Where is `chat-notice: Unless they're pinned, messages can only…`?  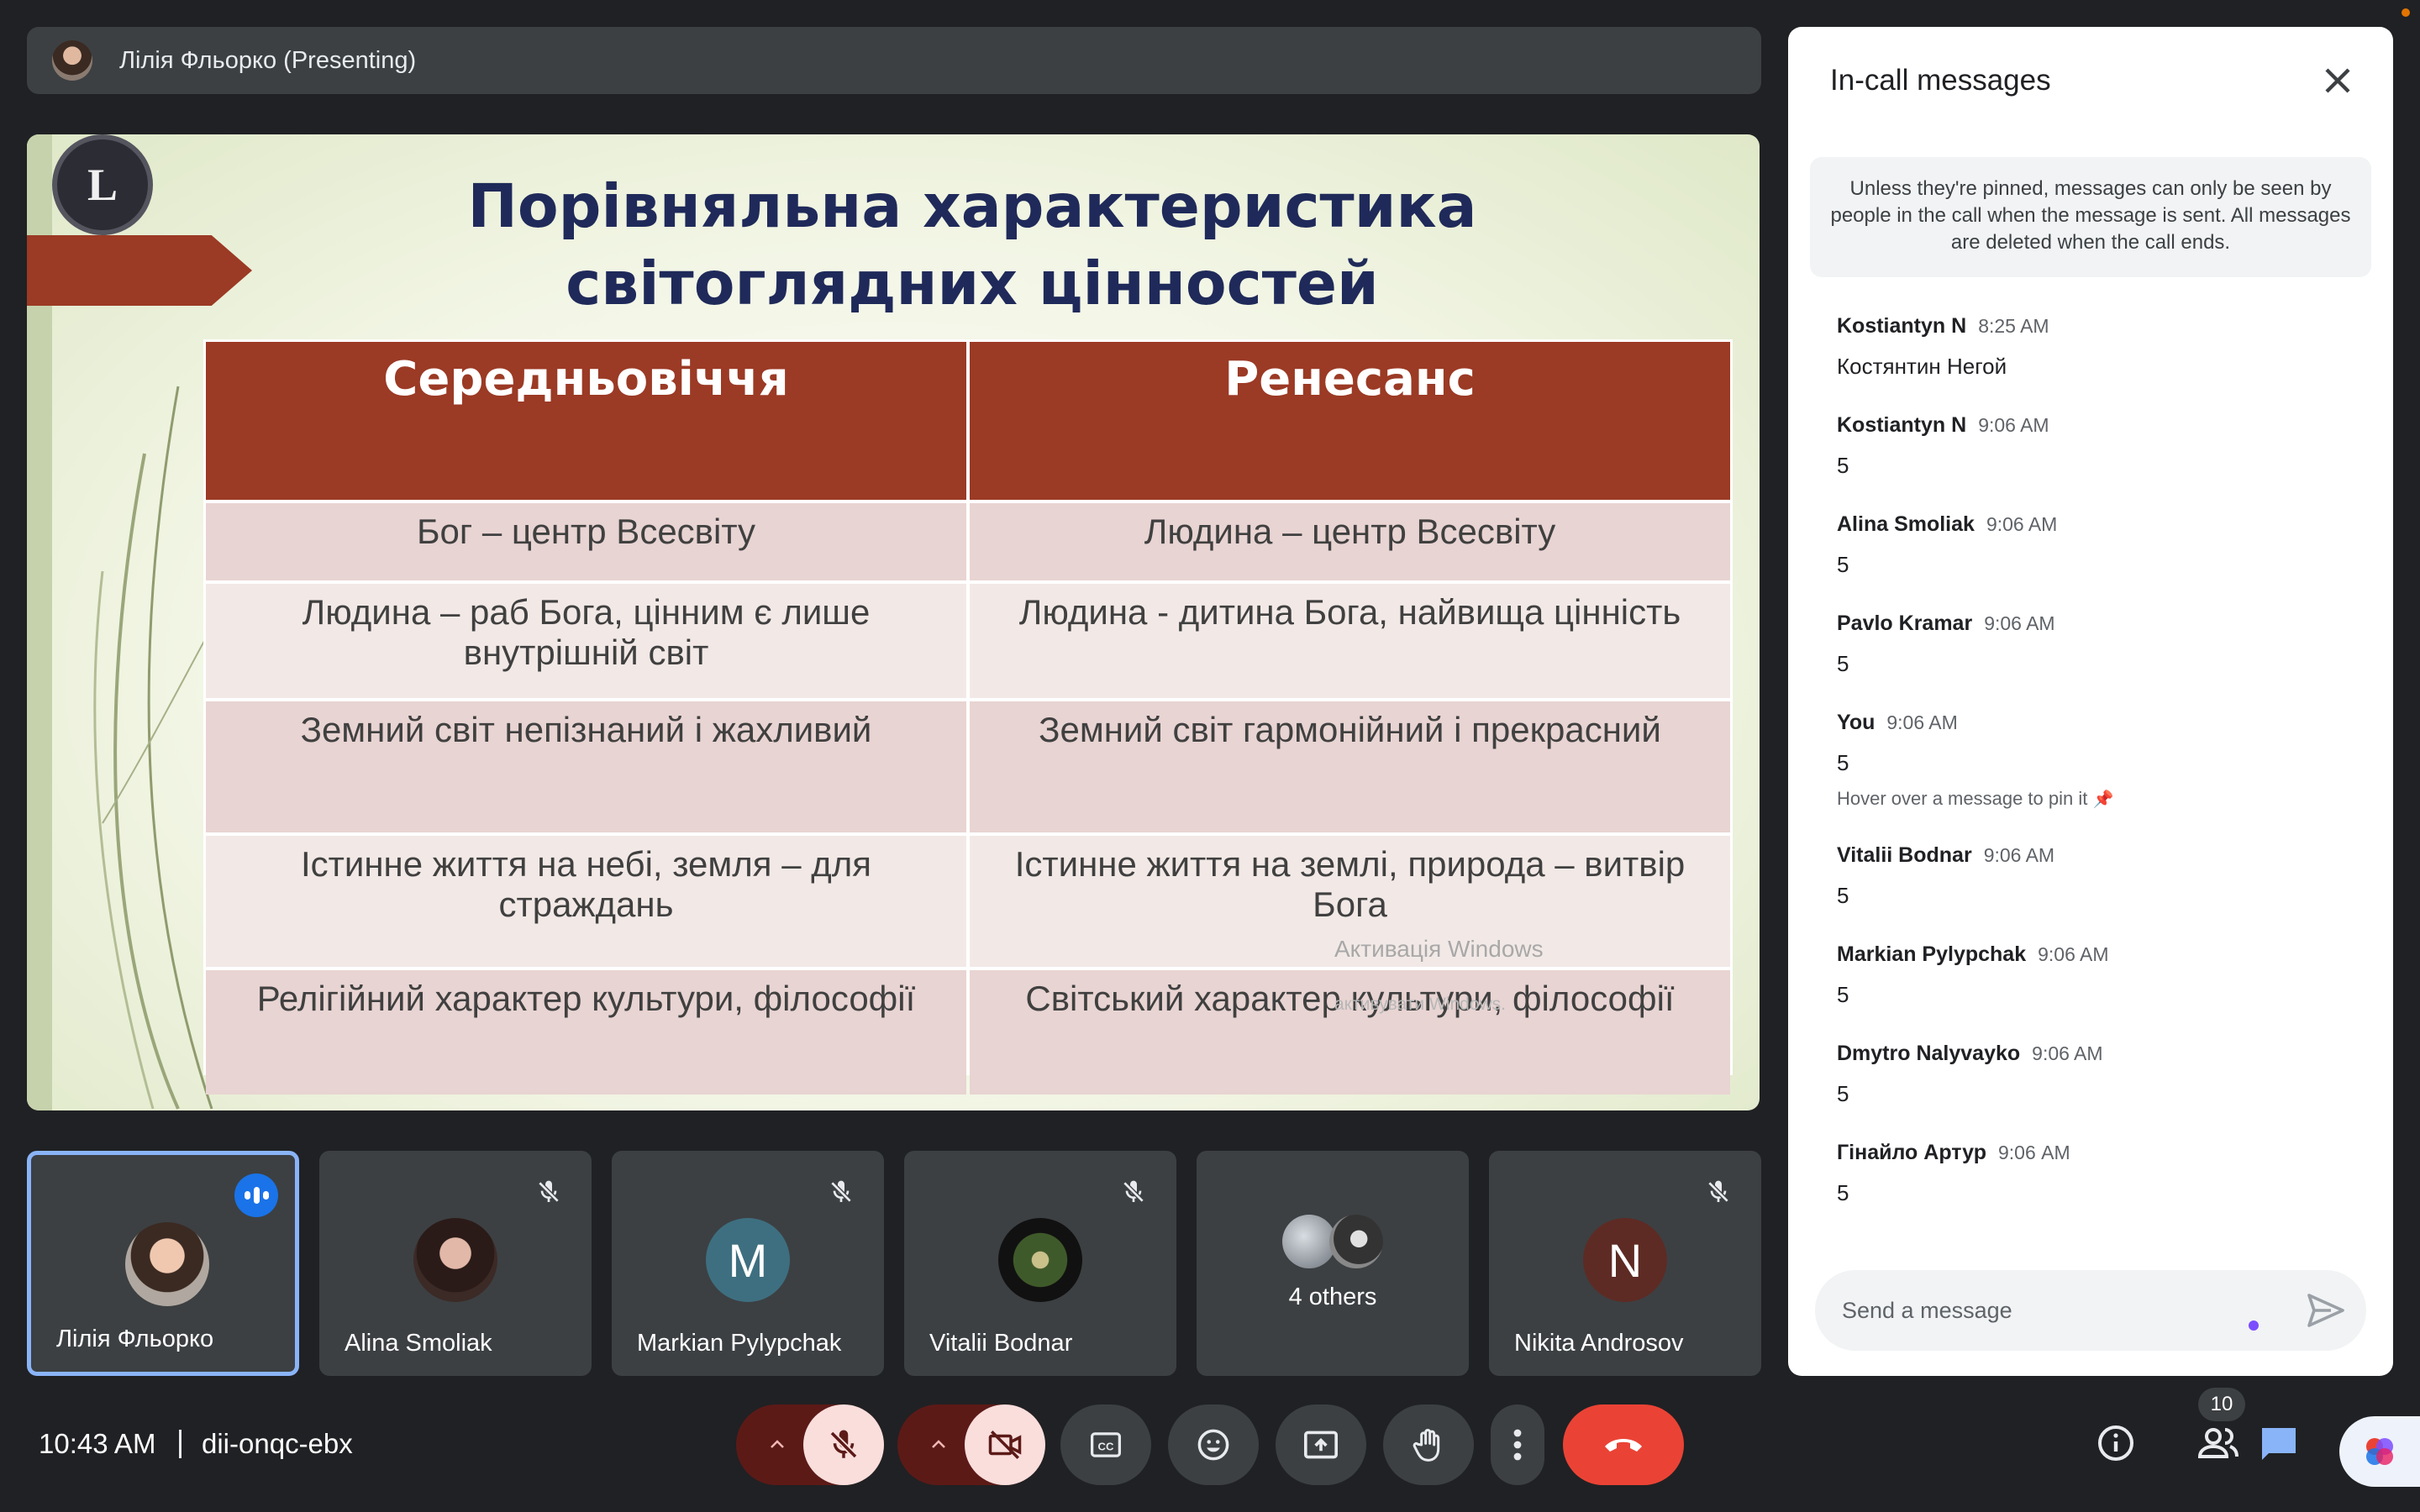
chat-notice: Unless they're pinned, messages can only… is located at coordinates (2090, 217).